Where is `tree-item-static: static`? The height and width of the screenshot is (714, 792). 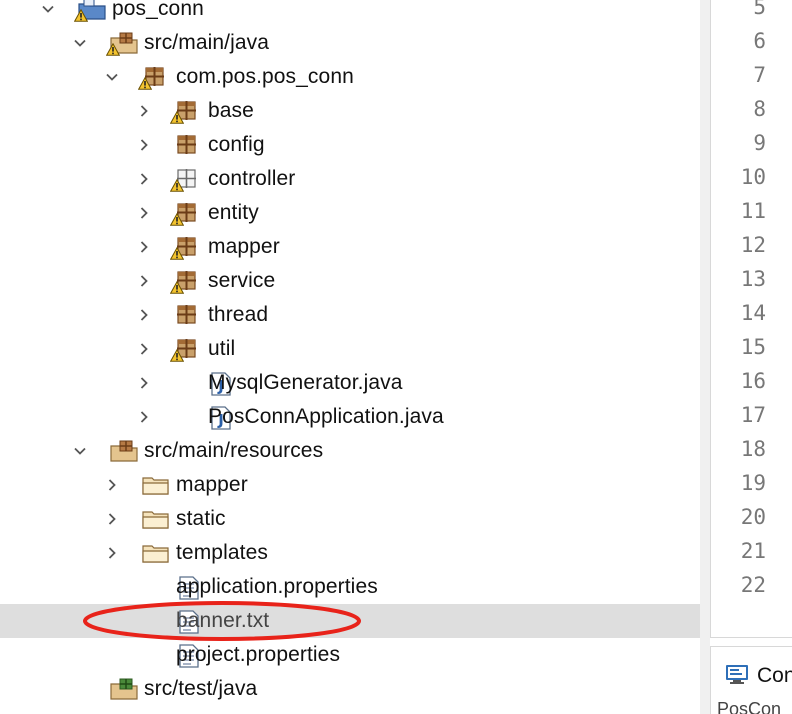
tree-item-static: static is located at coordinates (350, 519).